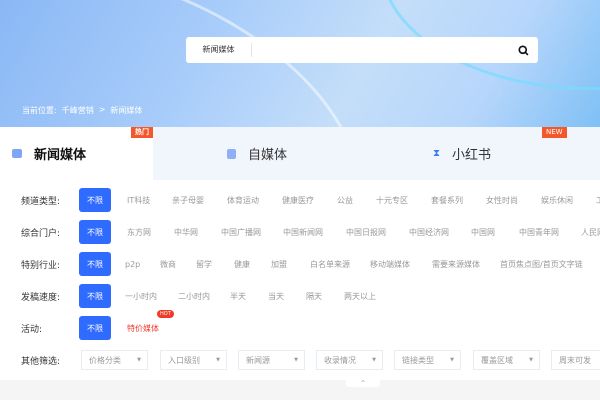 This screenshot has width=600, height=400. What do you see at coordinates (241, 232) in the screenshot?
I see `filter-option: 中国广播网` at bounding box center [241, 232].